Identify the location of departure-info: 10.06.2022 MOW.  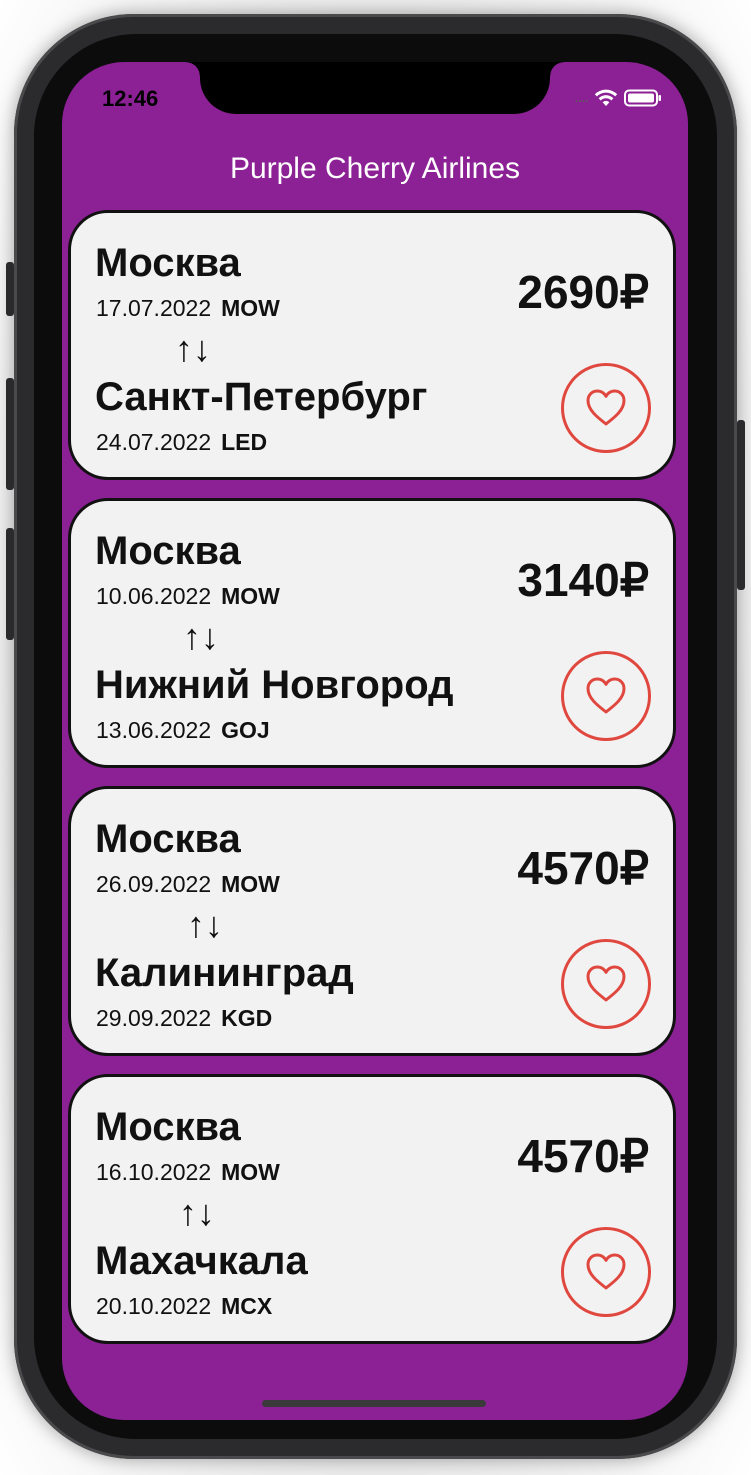
(188, 596).